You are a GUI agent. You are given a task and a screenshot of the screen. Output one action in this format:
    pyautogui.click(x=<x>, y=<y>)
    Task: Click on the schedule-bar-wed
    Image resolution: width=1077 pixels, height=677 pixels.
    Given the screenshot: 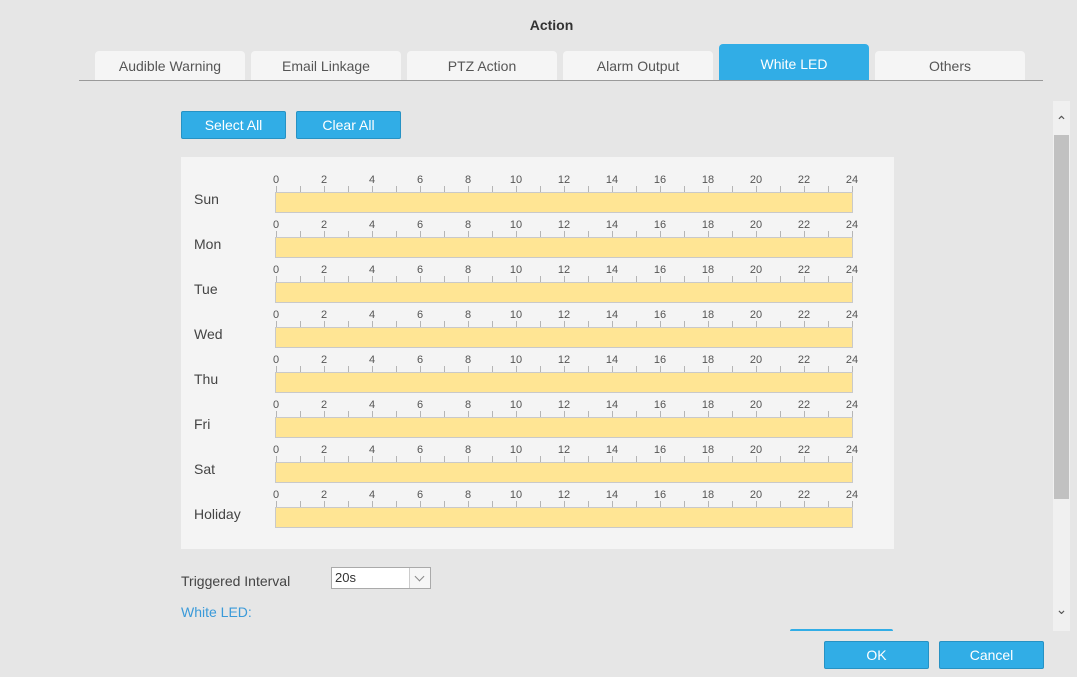 What is the action you would take?
    pyautogui.click(x=564, y=337)
    